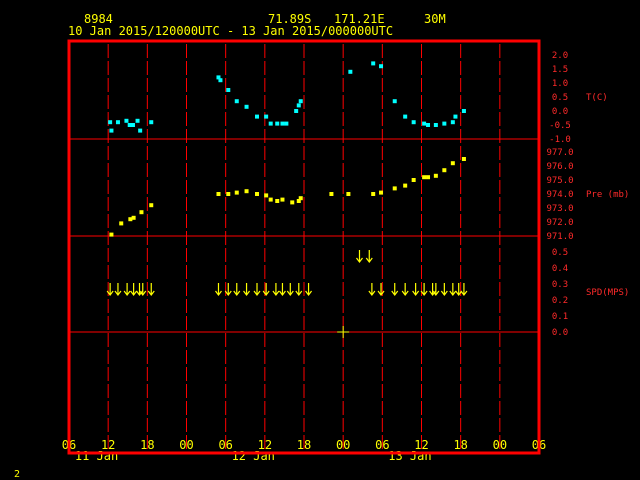 The image size is (640, 480). What do you see at coordinates (597, 98) in the screenshot?
I see `panel-label: T(C)` at bounding box center [597, 98].